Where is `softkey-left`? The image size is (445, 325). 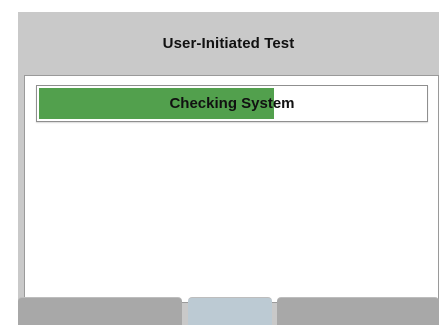
softkey-left is located at coordinates (100, 311).